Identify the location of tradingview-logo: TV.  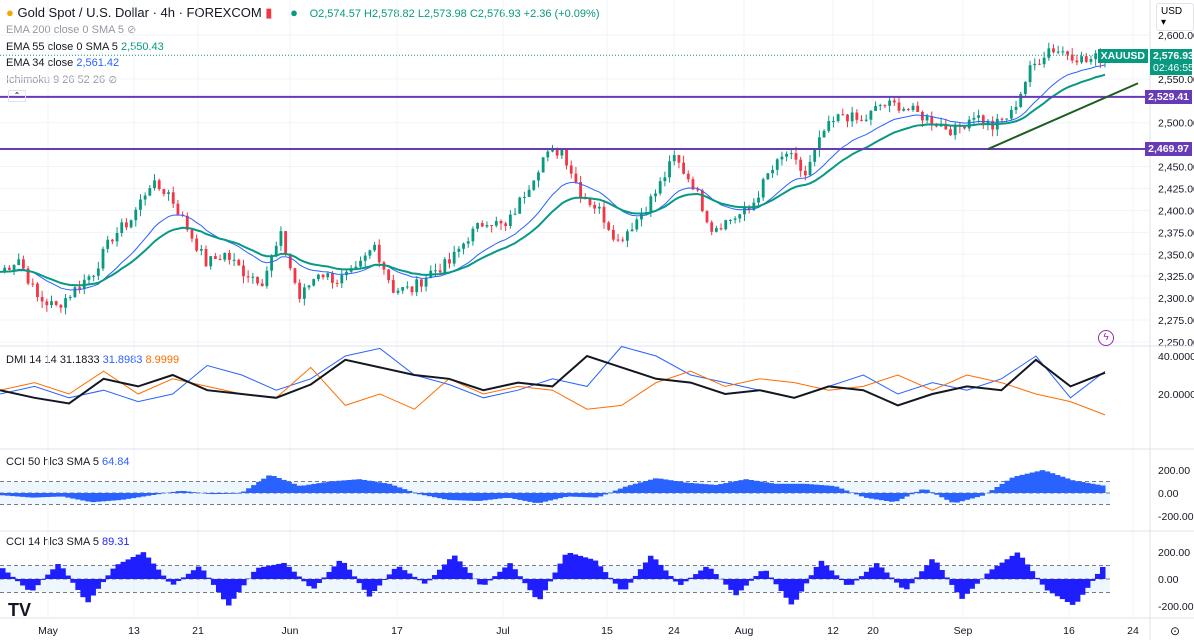
(19, 610).